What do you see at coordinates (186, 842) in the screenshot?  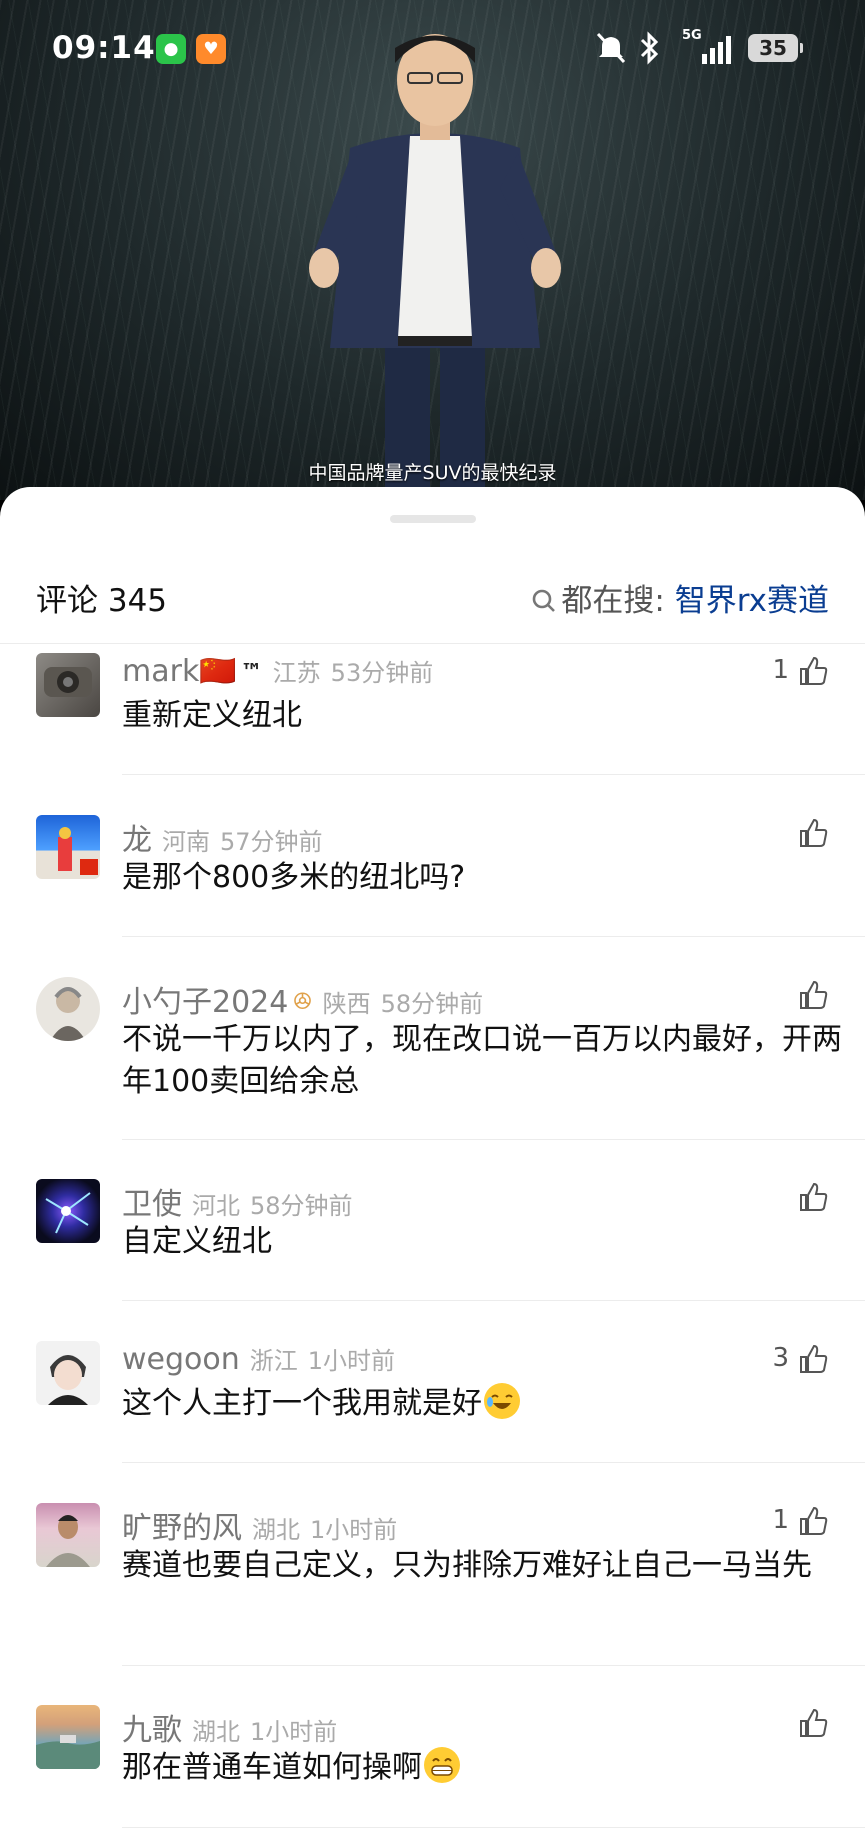 I see `comment-location: 河南` at bounding box center [186, 842].